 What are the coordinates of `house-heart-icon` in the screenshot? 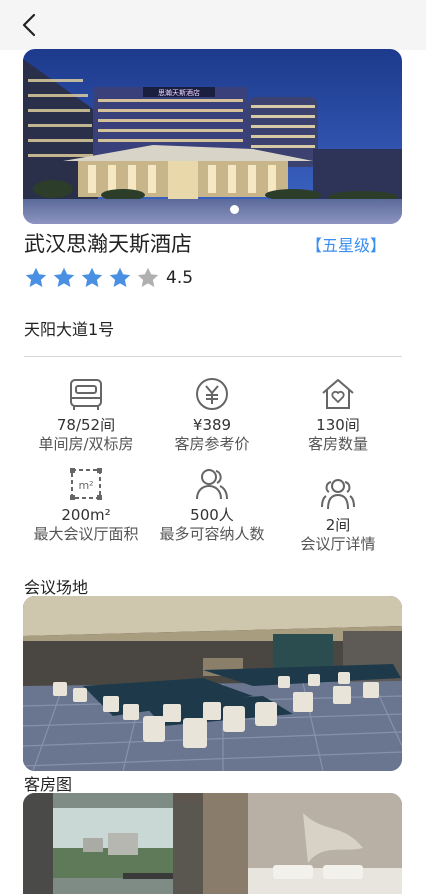 It's located at (338, 394).